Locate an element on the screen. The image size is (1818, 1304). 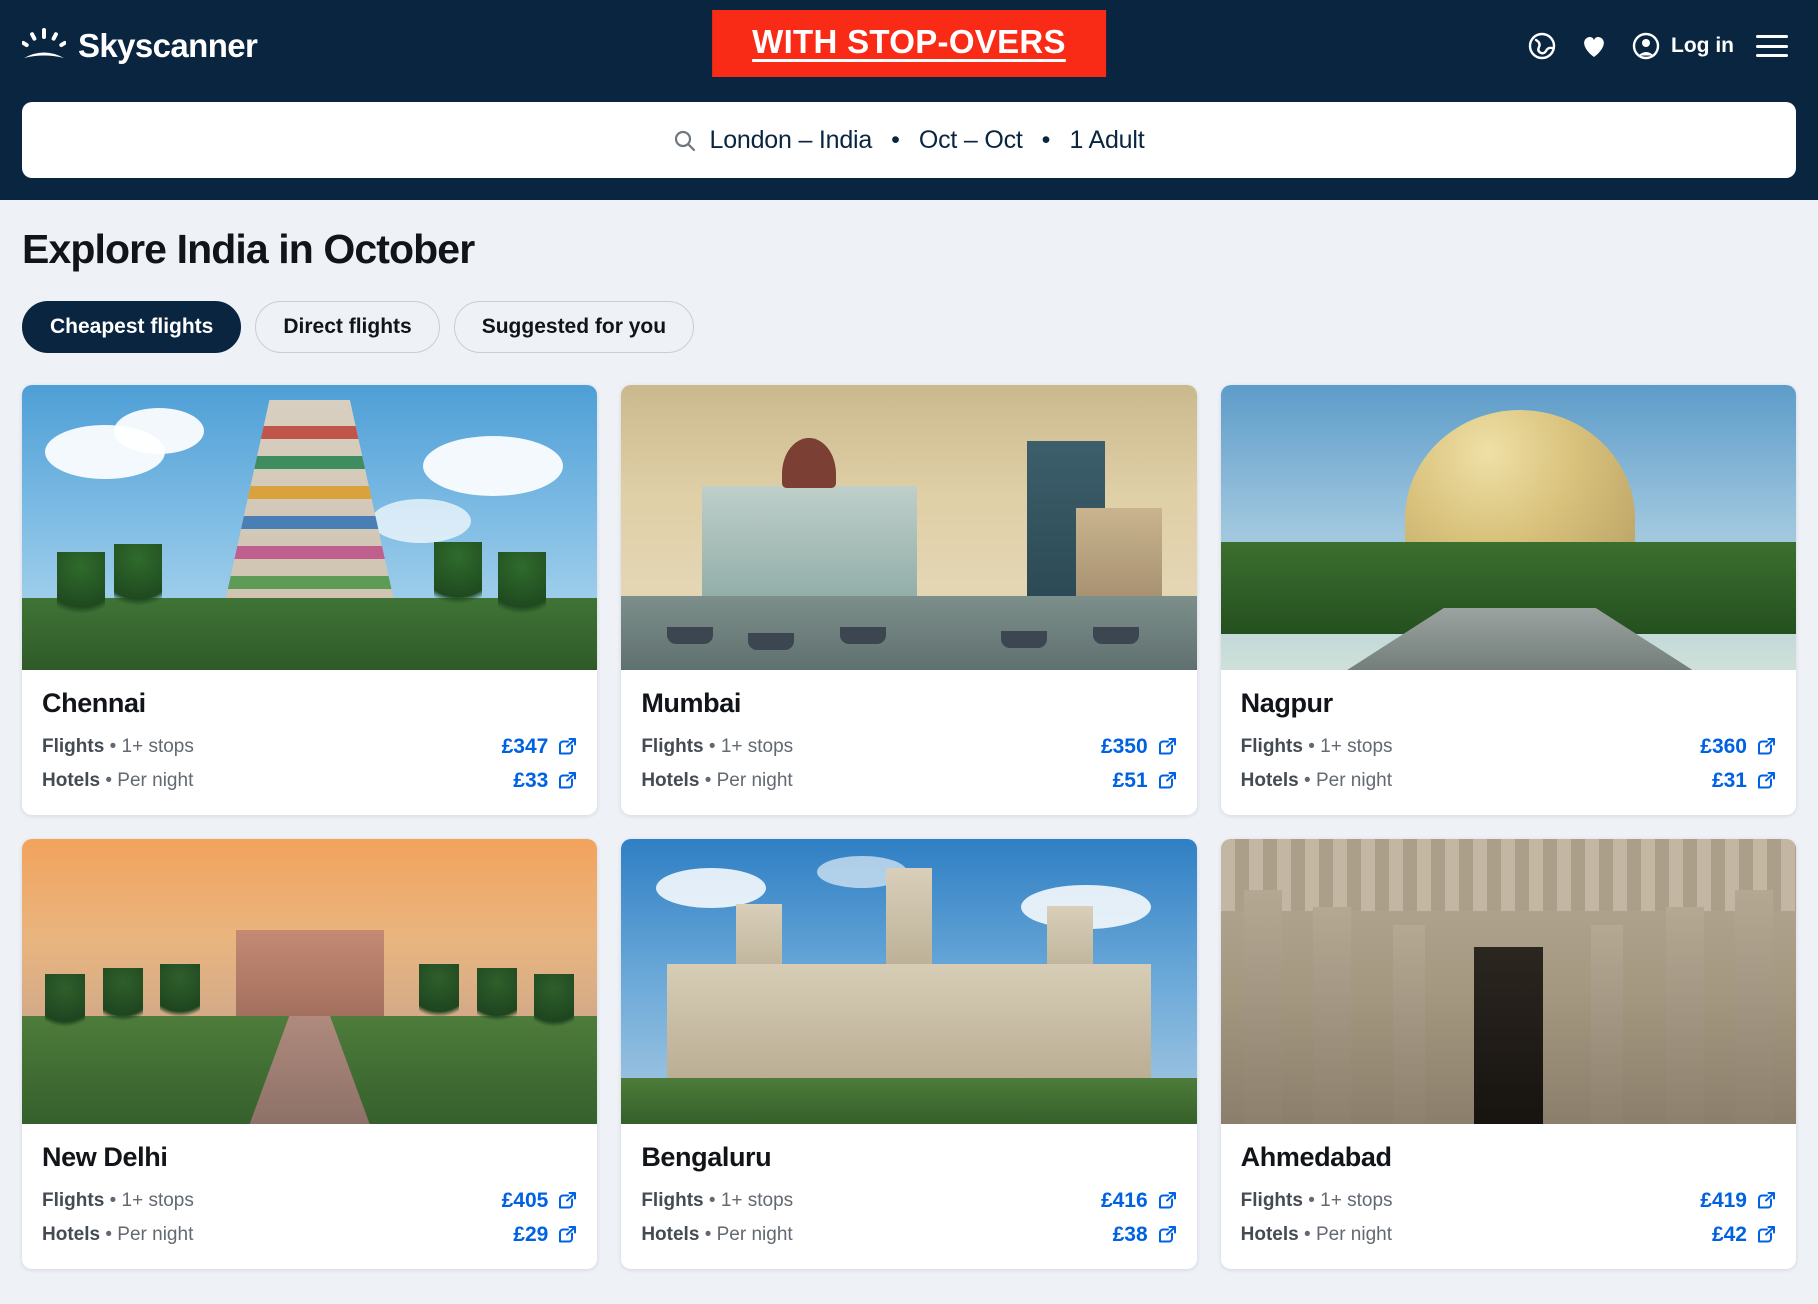
hotels-row: Hotels • Per night £33 is located at coordinates (309, 781).